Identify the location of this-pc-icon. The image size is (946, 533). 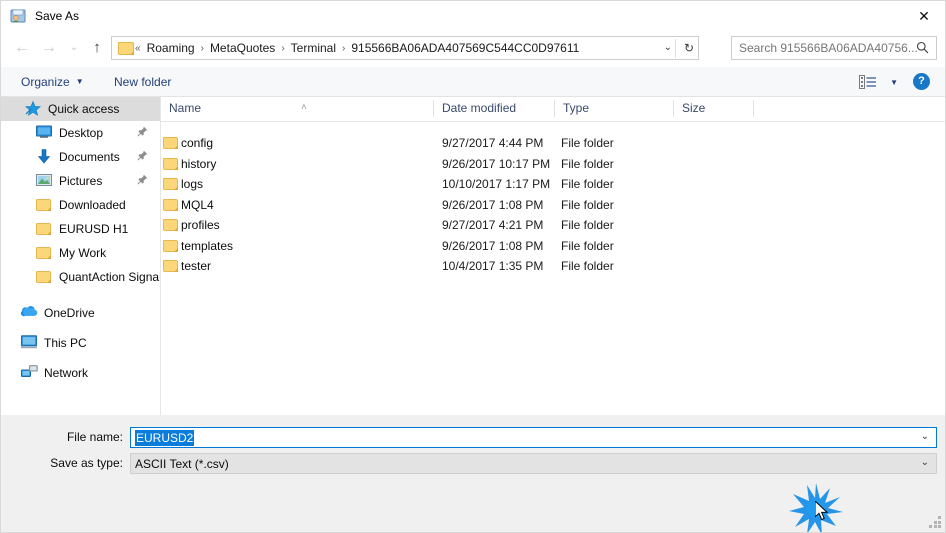
(29, 343).